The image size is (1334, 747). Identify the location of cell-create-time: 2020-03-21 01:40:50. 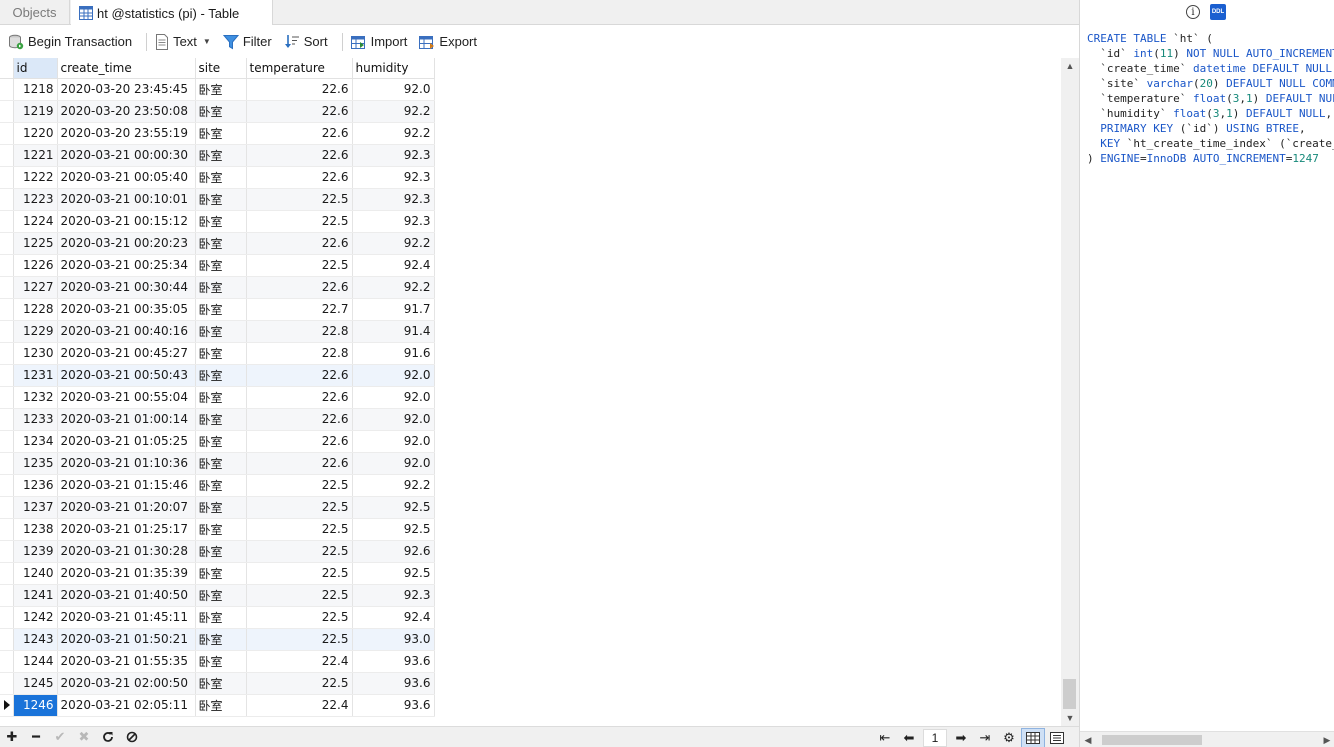
(126, 595).